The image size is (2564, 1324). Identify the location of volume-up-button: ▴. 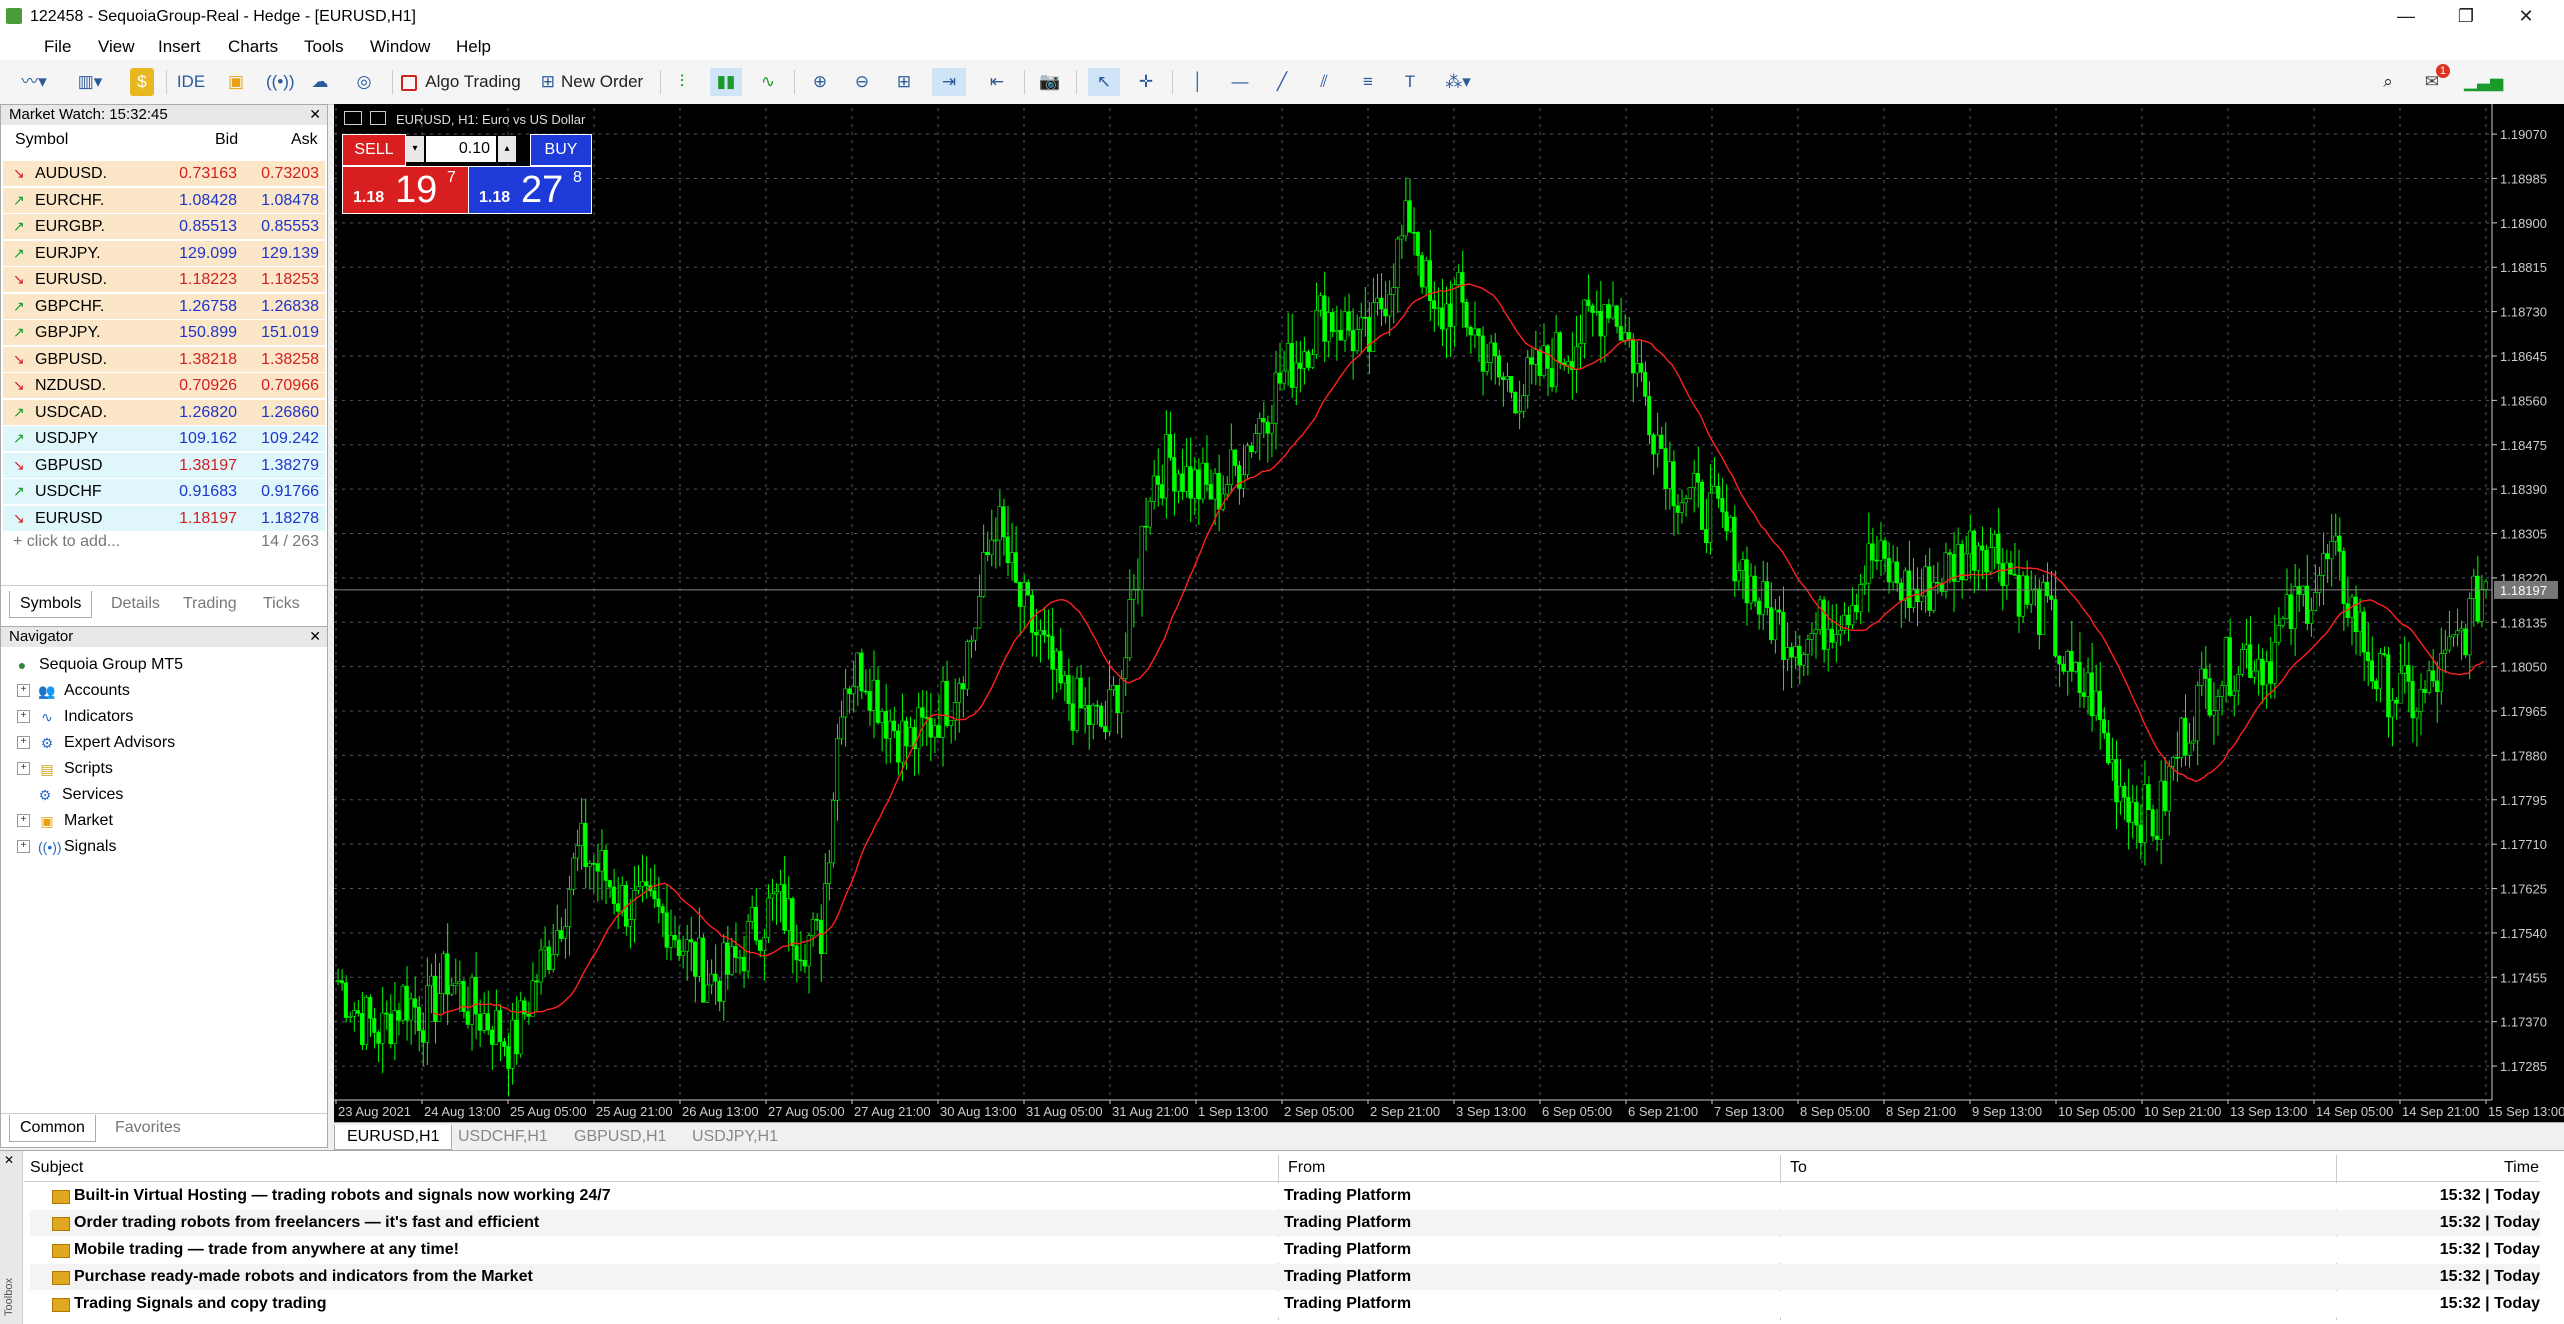
(507, 149).